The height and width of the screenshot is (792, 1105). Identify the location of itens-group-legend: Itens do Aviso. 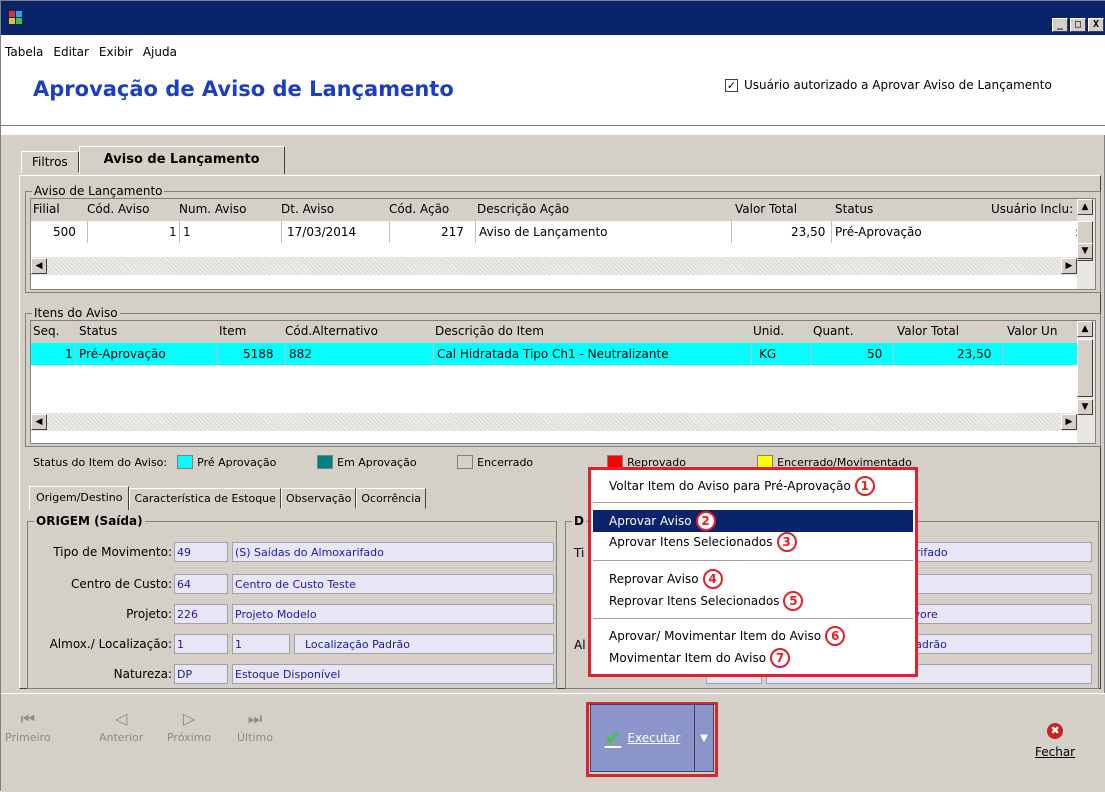
(76, 313).